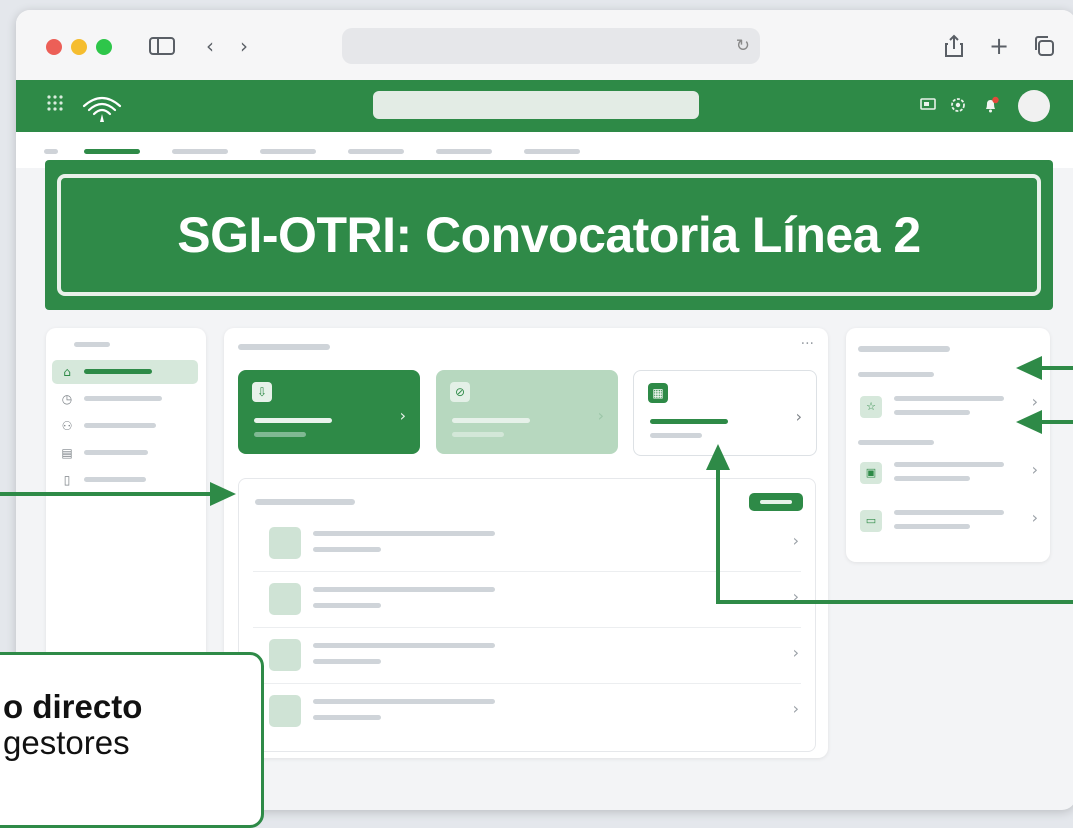 Image resolution: width=1073 pixels, height=828 pixels. What do you see at coordinates (1029, 422) in the screenshot?
I see `arrow-panel-item-head` at bounding box center [1029, 422].